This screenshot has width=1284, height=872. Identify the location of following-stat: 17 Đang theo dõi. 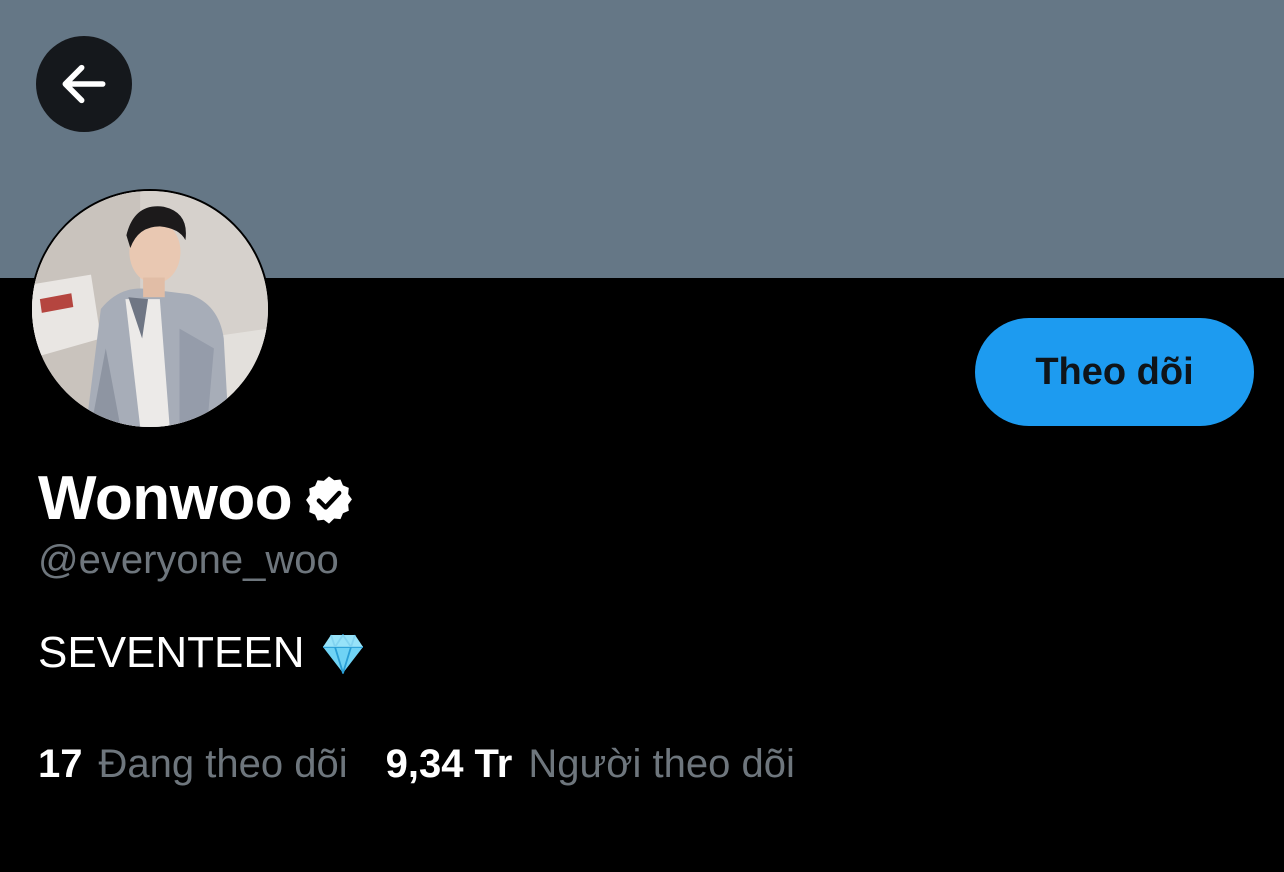
(193, 764).